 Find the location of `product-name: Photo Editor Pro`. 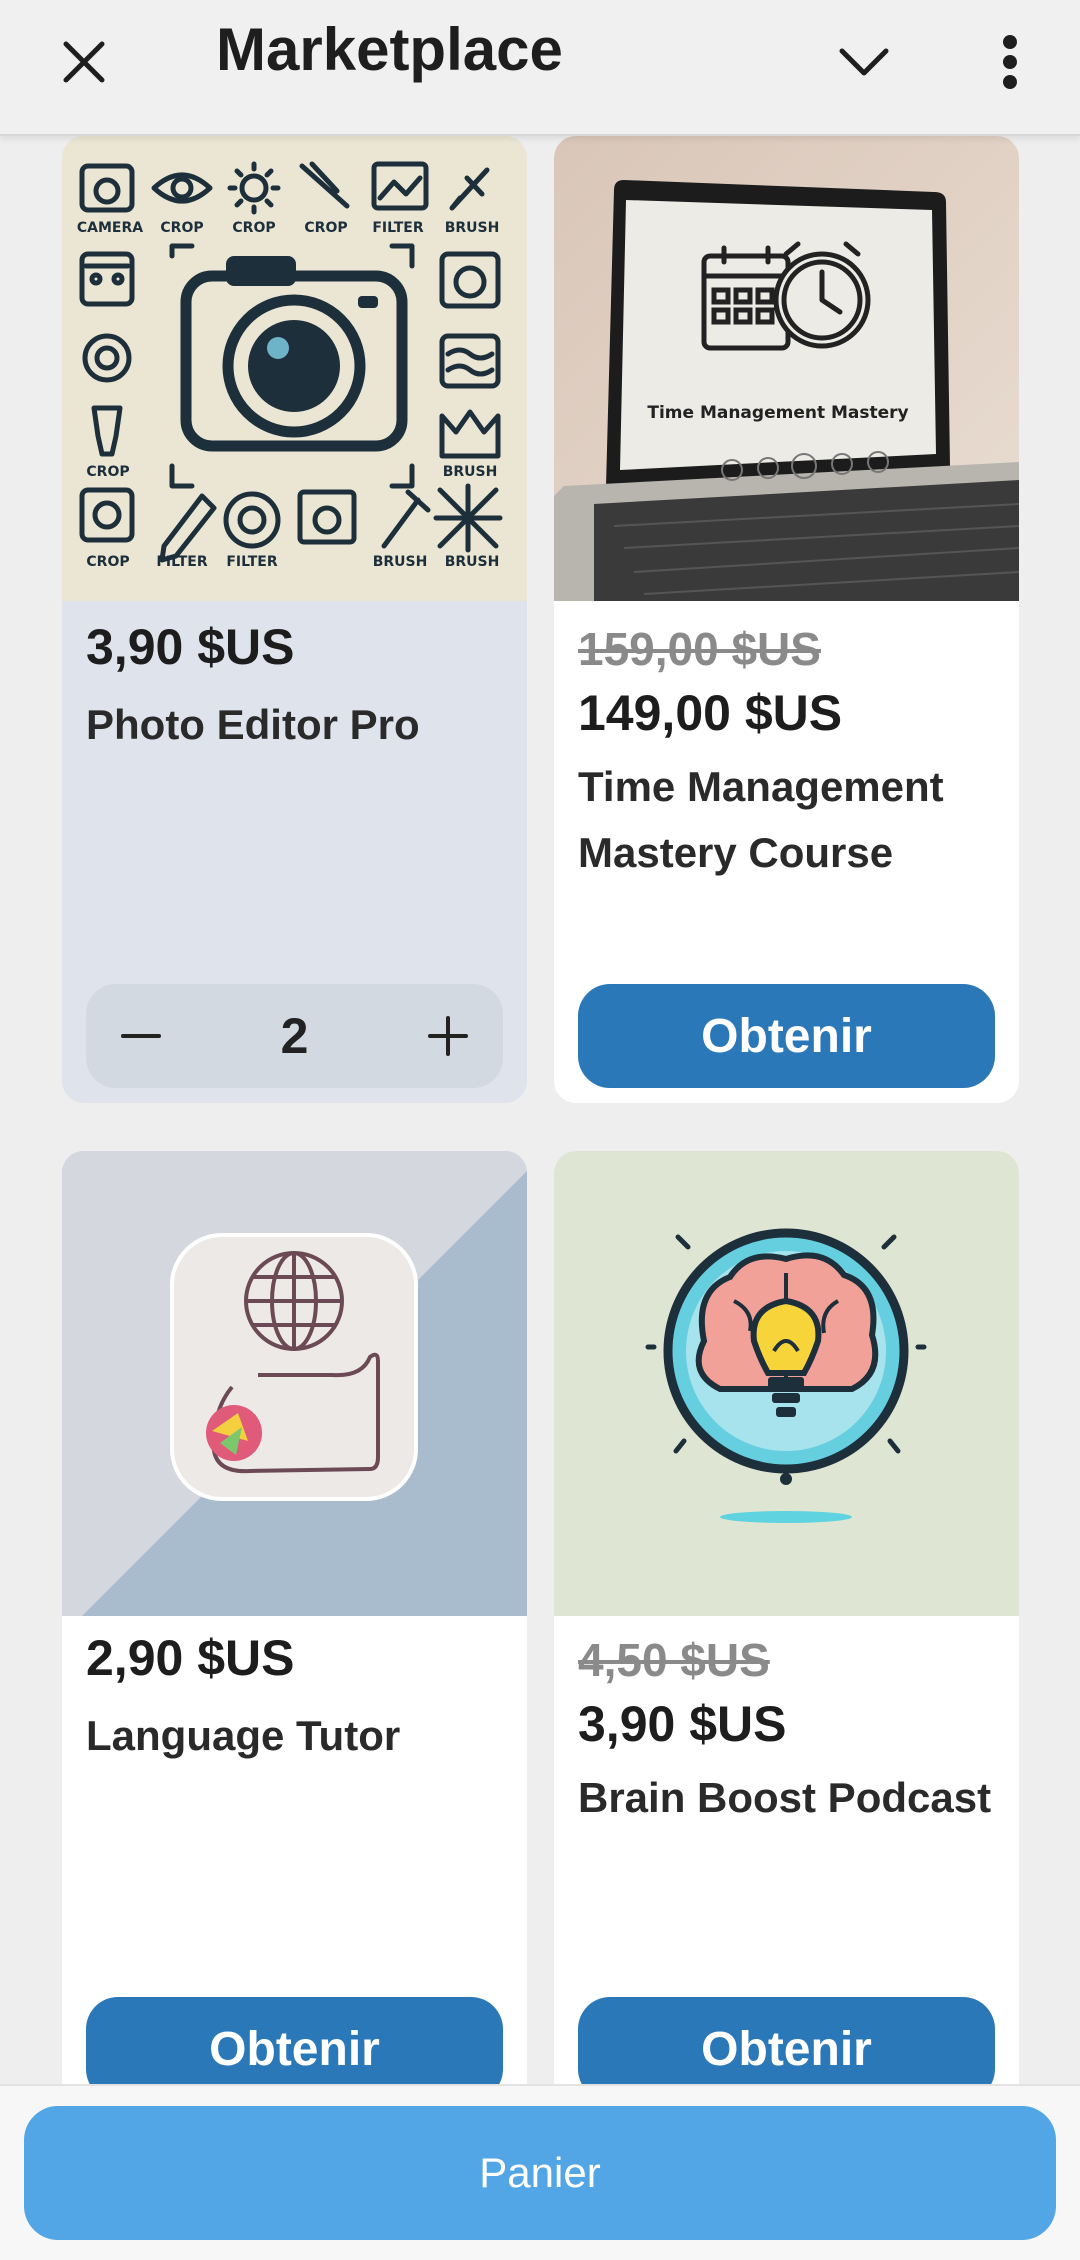

product-name: Photo Editor Pro is located at coordinates (253, 724).